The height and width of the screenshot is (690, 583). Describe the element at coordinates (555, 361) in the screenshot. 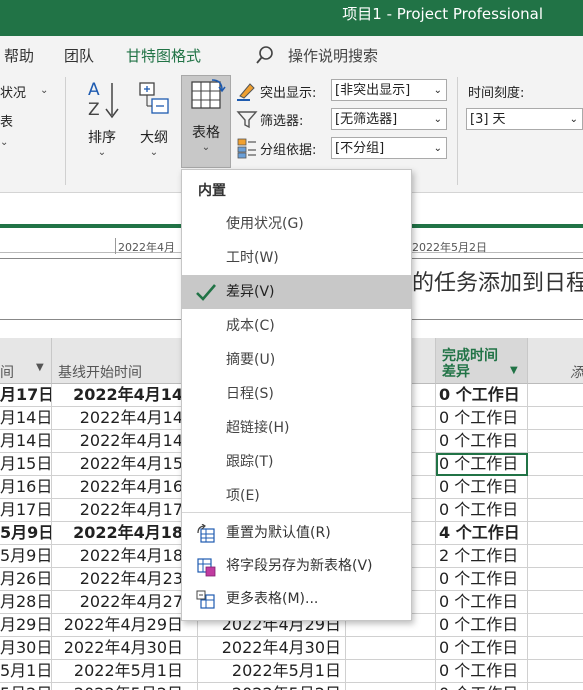

I see `column-header-add-new: 添` at that location.